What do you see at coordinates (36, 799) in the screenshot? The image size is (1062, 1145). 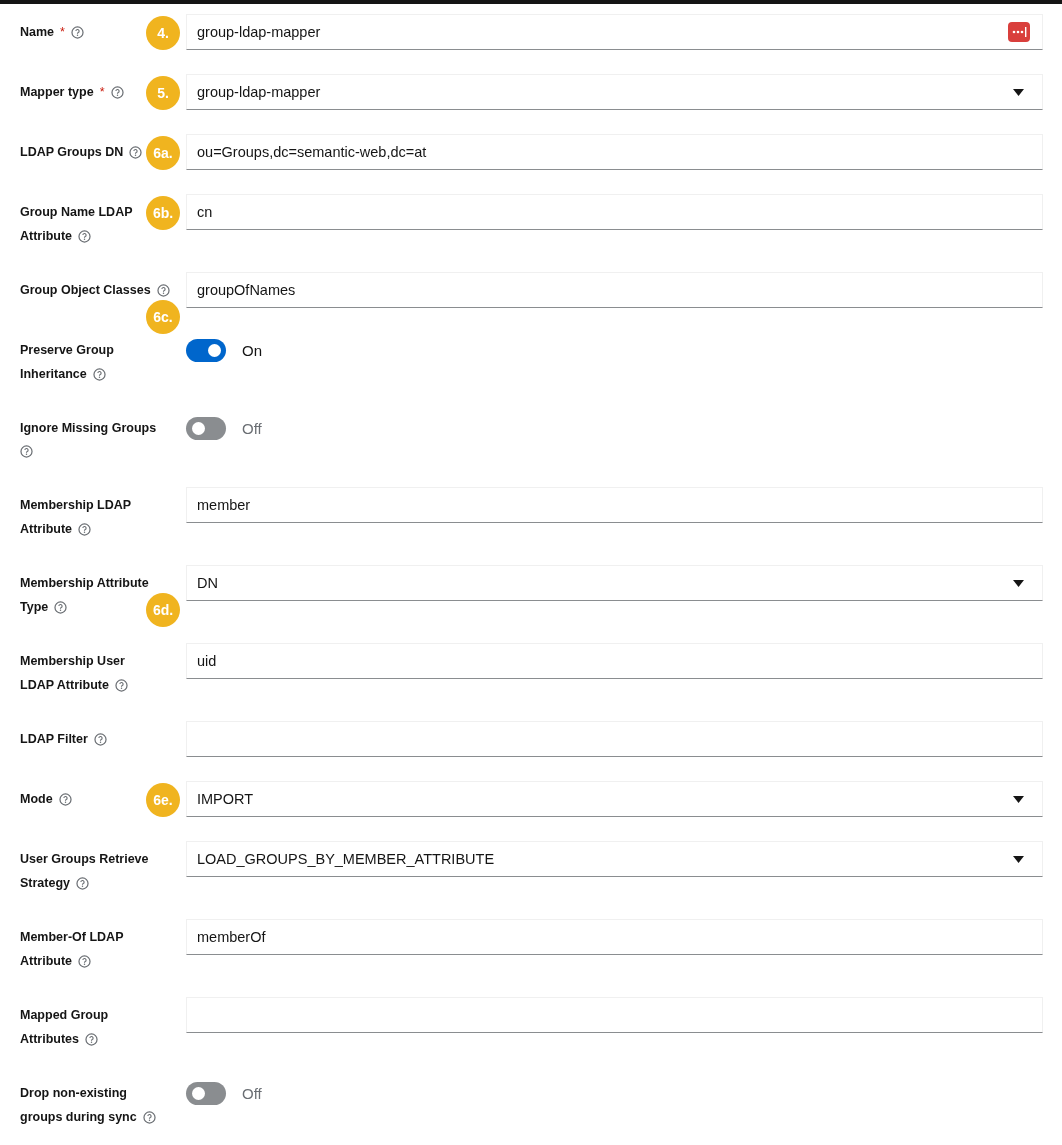 I see `field-label: Mode` at bounding box center [36, 799].